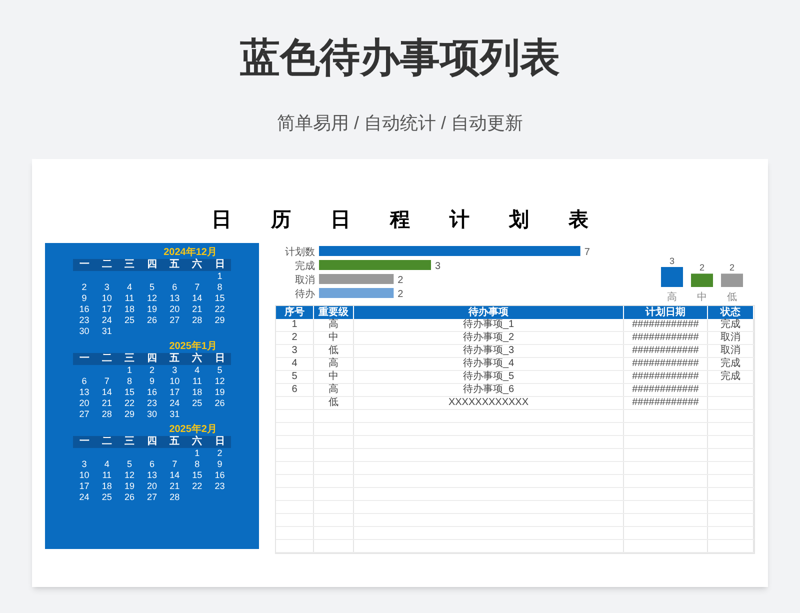 The height and width of the screenshot is (613, 800). What do you see at coordinates (399, 123) in the screenshot?
I see `page-subtitle: 简单易用 / 自动统计 / 自动更新` at bounding box center [399, 123].